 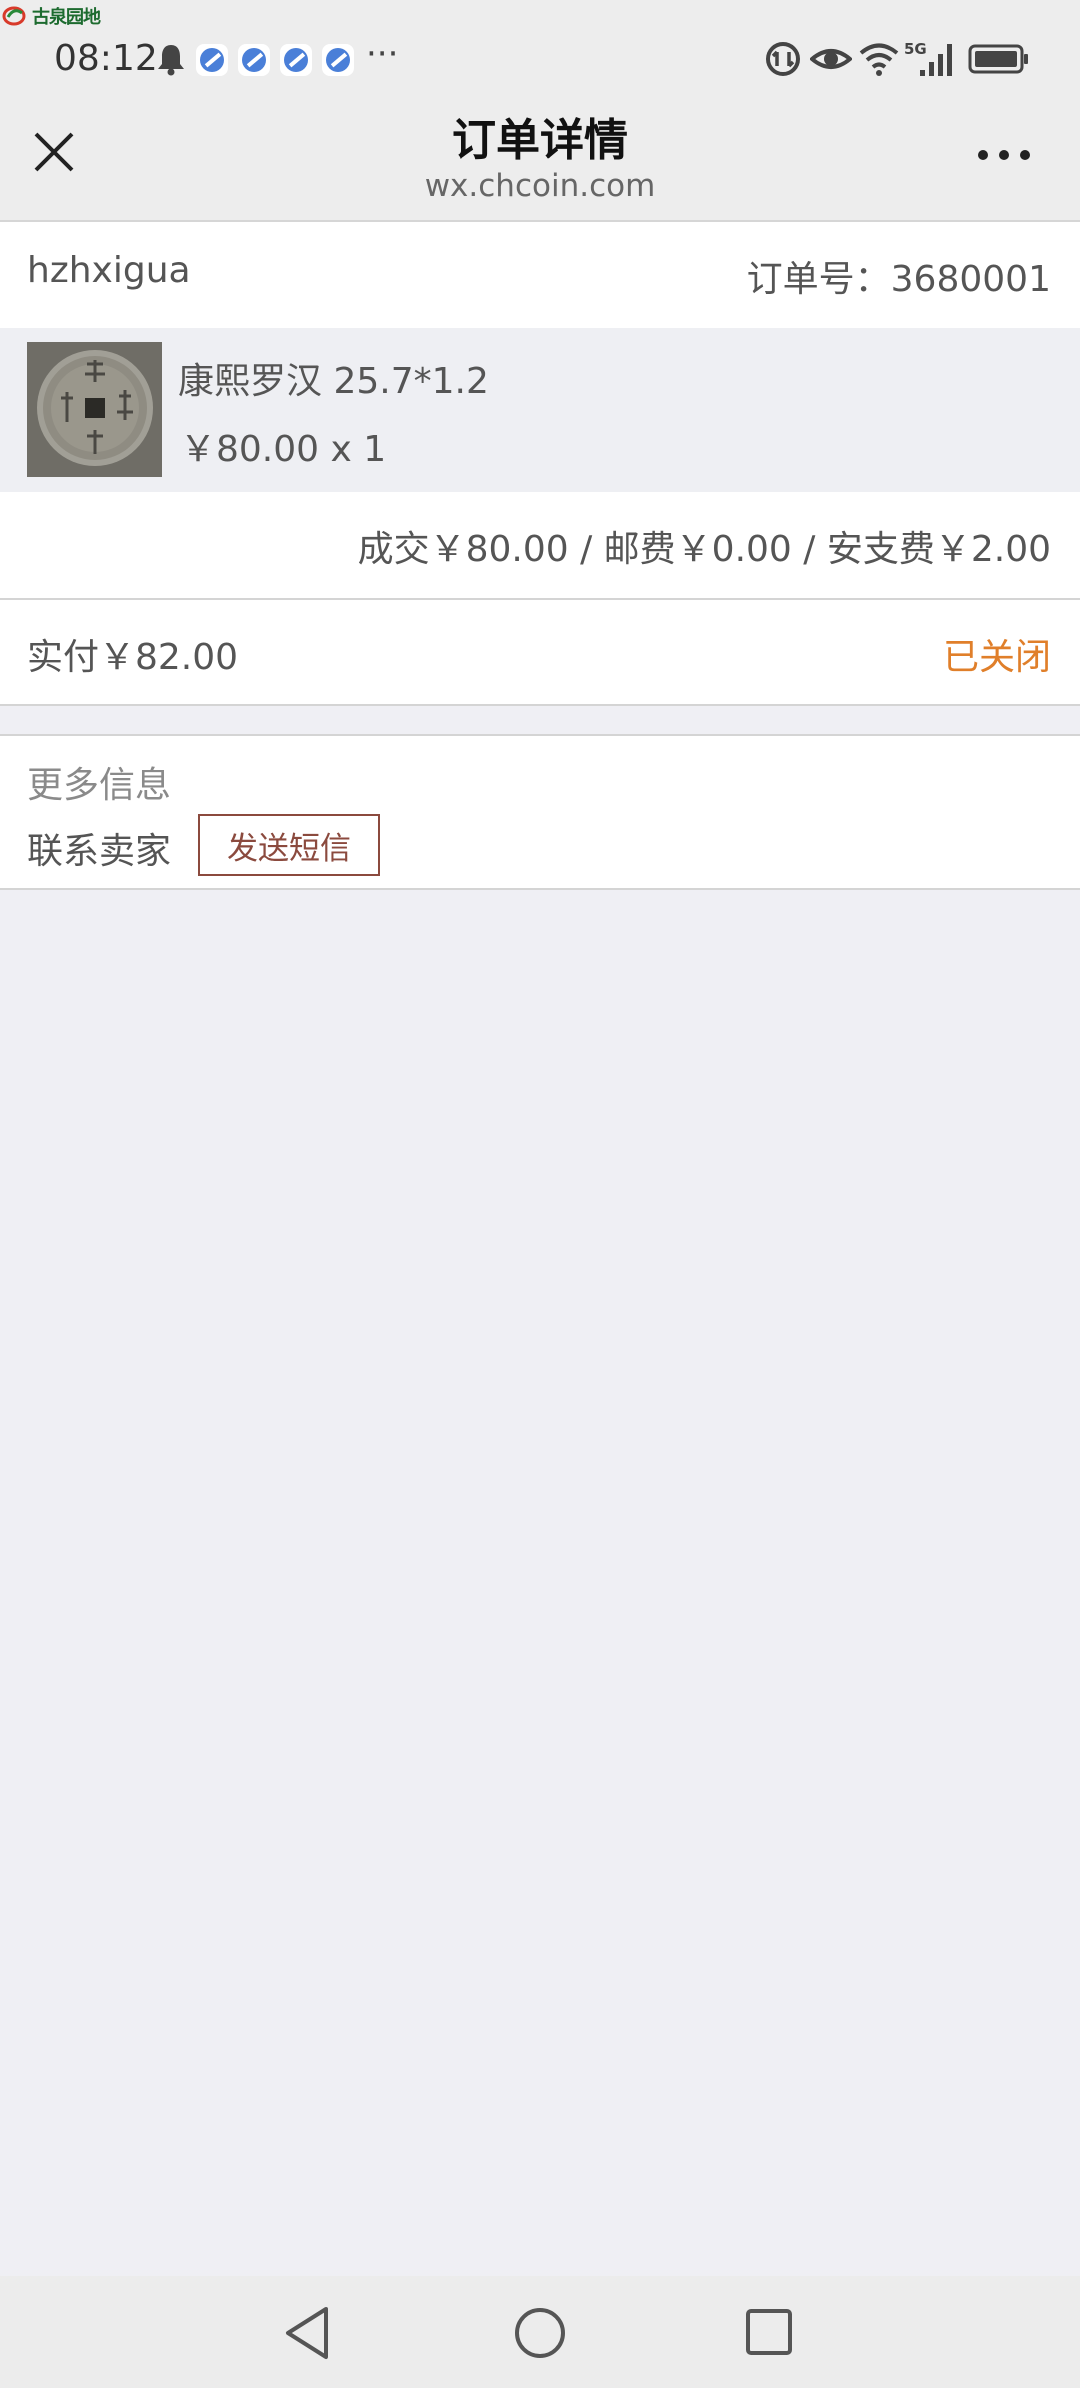 I want to click on buyer-name: hzhxigua, so click(x=109, y=270).